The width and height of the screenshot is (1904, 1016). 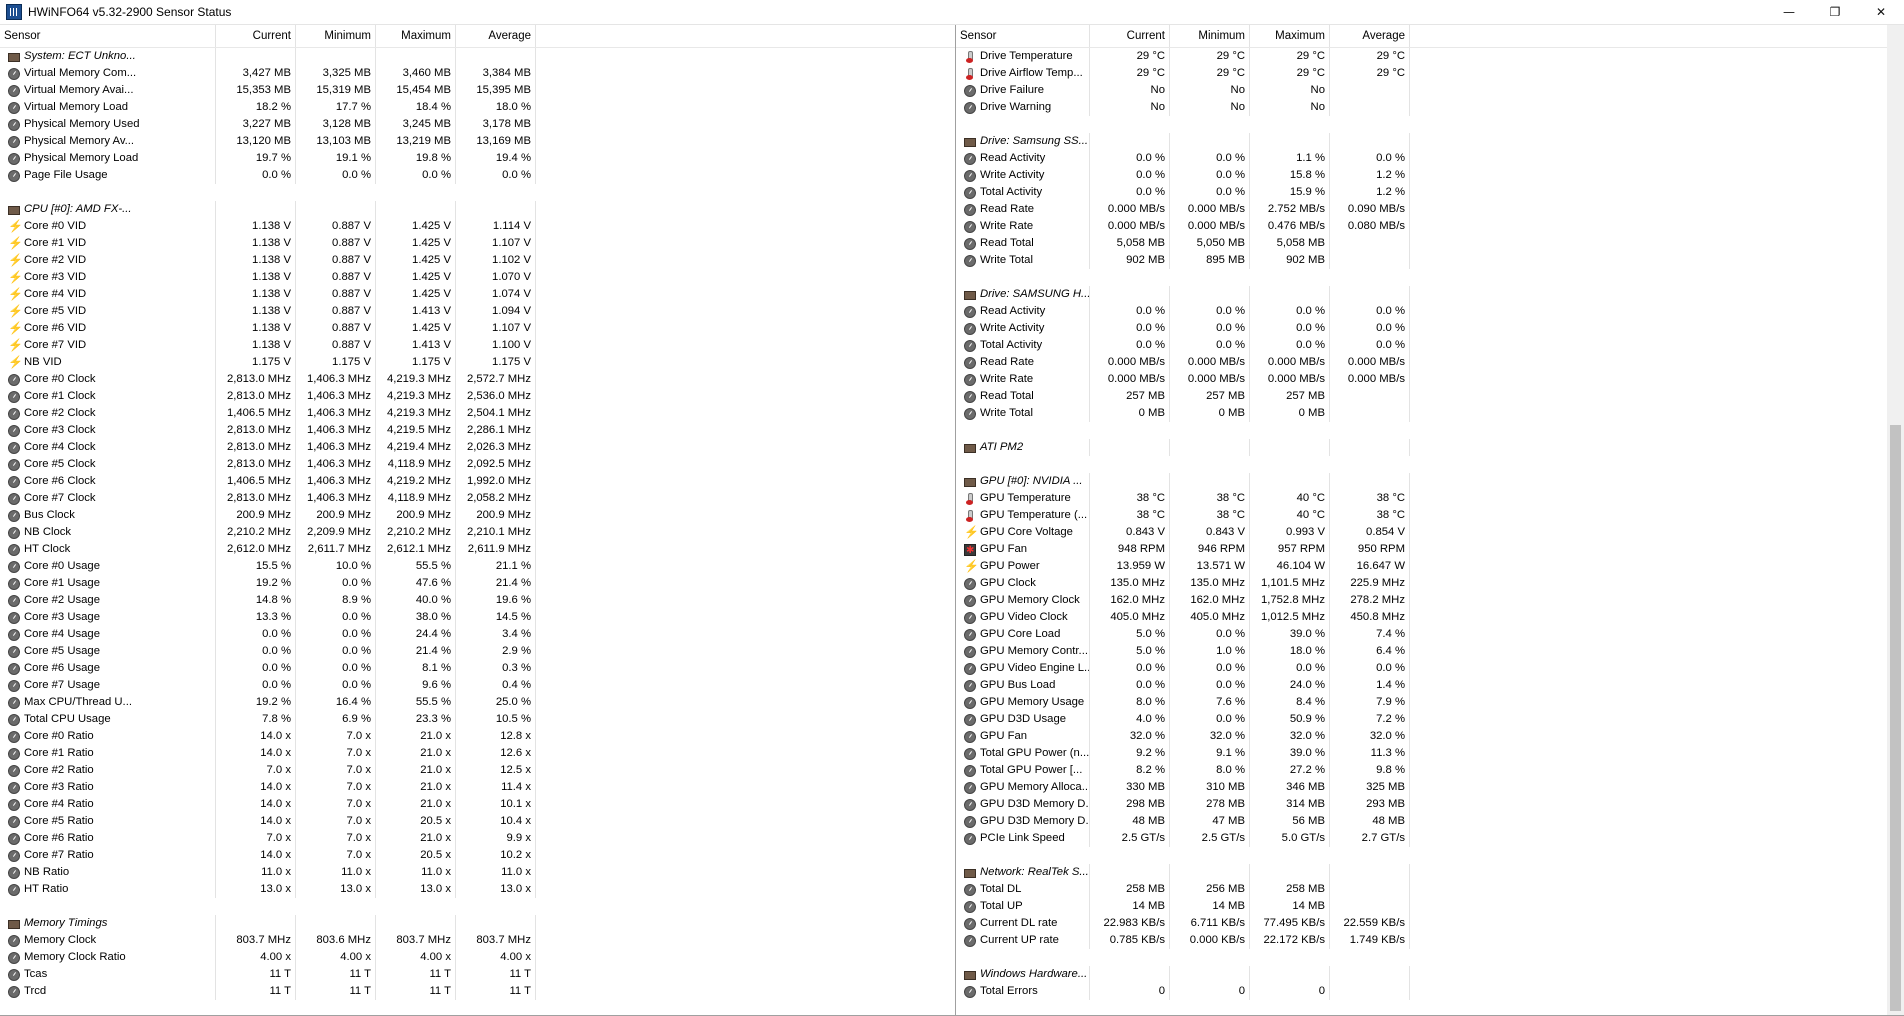 What do you see at coordinates (1430, 328) in the screenshot?
I see `sensor-row: Write Activity 0.0 % 0.0 % 0.0 % 0.0 %` at bounding box center [1430, 328].